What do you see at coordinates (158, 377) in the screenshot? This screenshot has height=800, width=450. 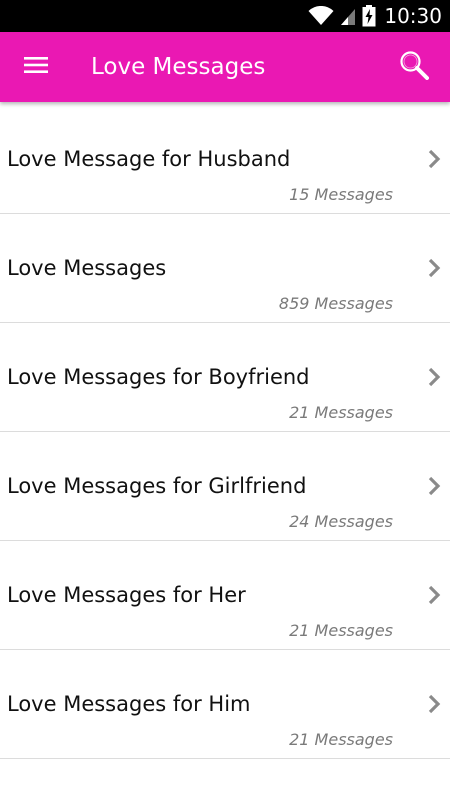 I see `category-title: Love Messages for Boyfriend` at bounding box center [158, 377].